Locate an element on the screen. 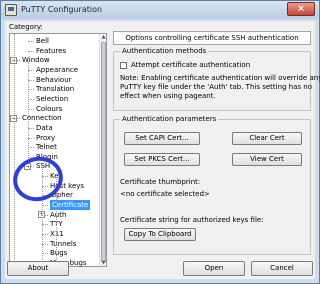 The image size is (320, 284). scrollbar-thumb is located at coordinates (103, 152).